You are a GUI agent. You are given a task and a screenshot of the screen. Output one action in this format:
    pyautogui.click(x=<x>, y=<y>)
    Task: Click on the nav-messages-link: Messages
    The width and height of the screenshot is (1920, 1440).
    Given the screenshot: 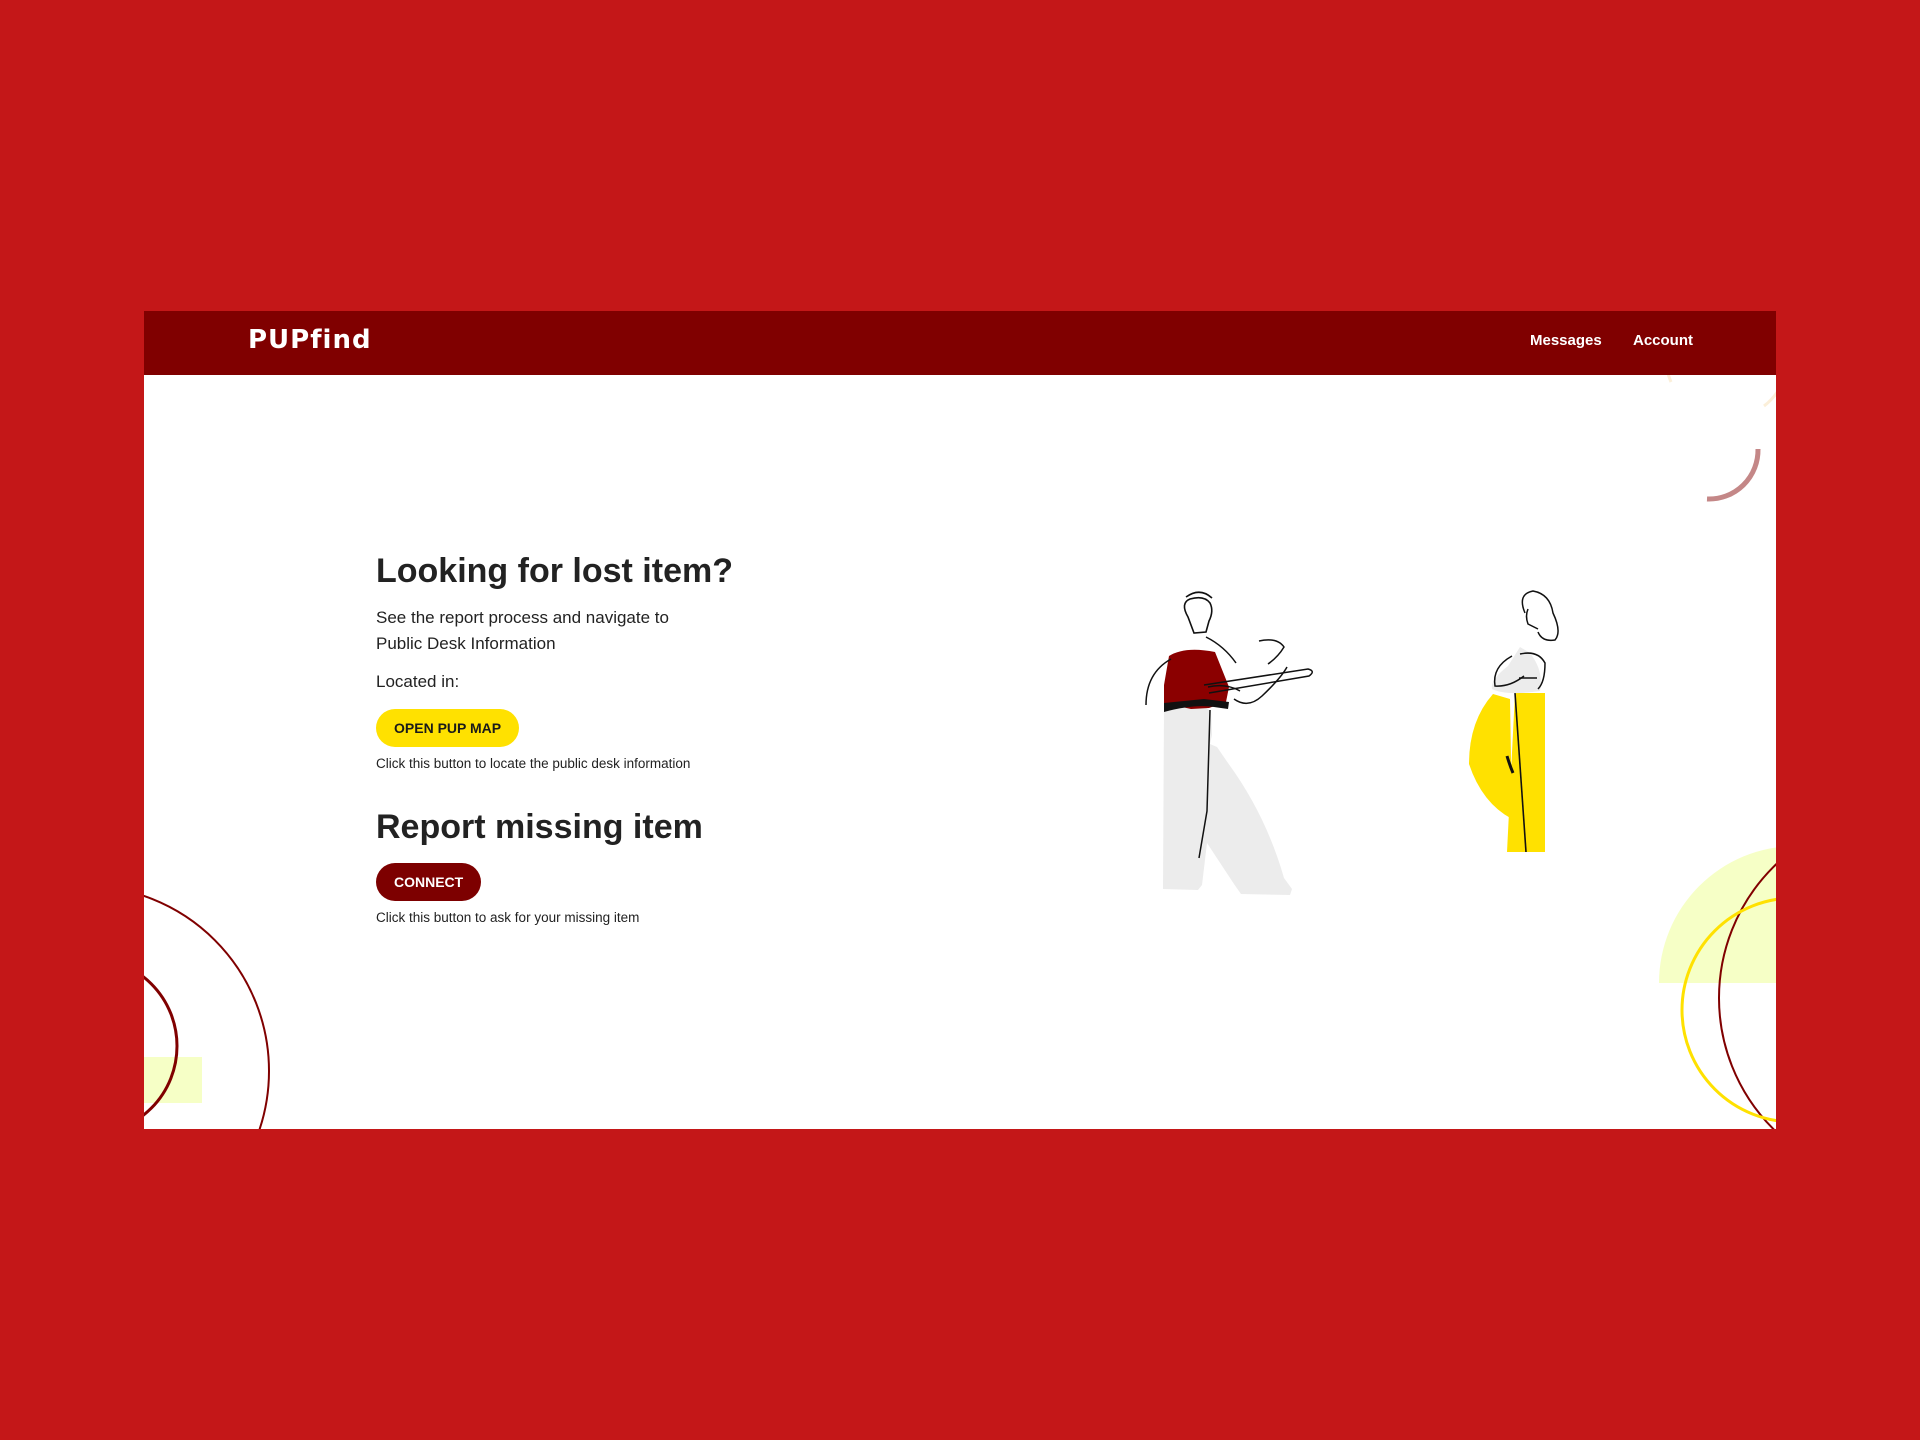 What is the action you would take?
    pyautogui.click(x=1566, y=340)
    